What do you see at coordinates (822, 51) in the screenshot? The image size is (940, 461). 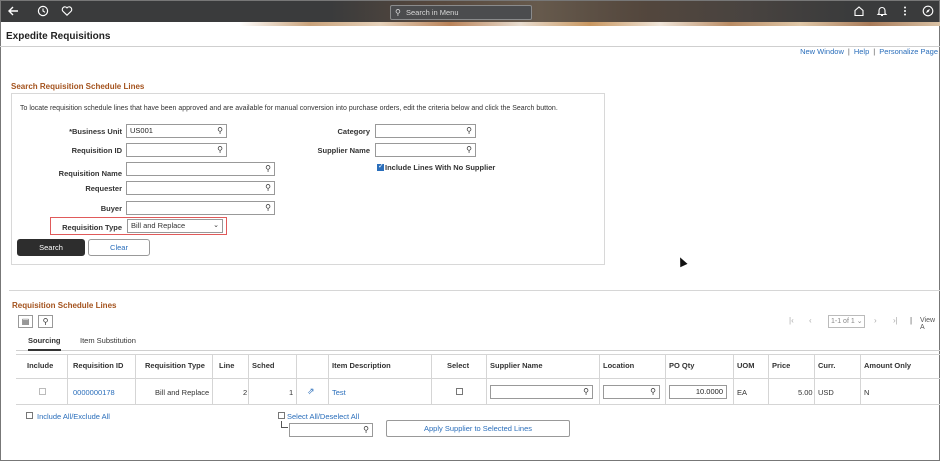 I see `new-window-link: New Window` at bounding box center [822, 51].